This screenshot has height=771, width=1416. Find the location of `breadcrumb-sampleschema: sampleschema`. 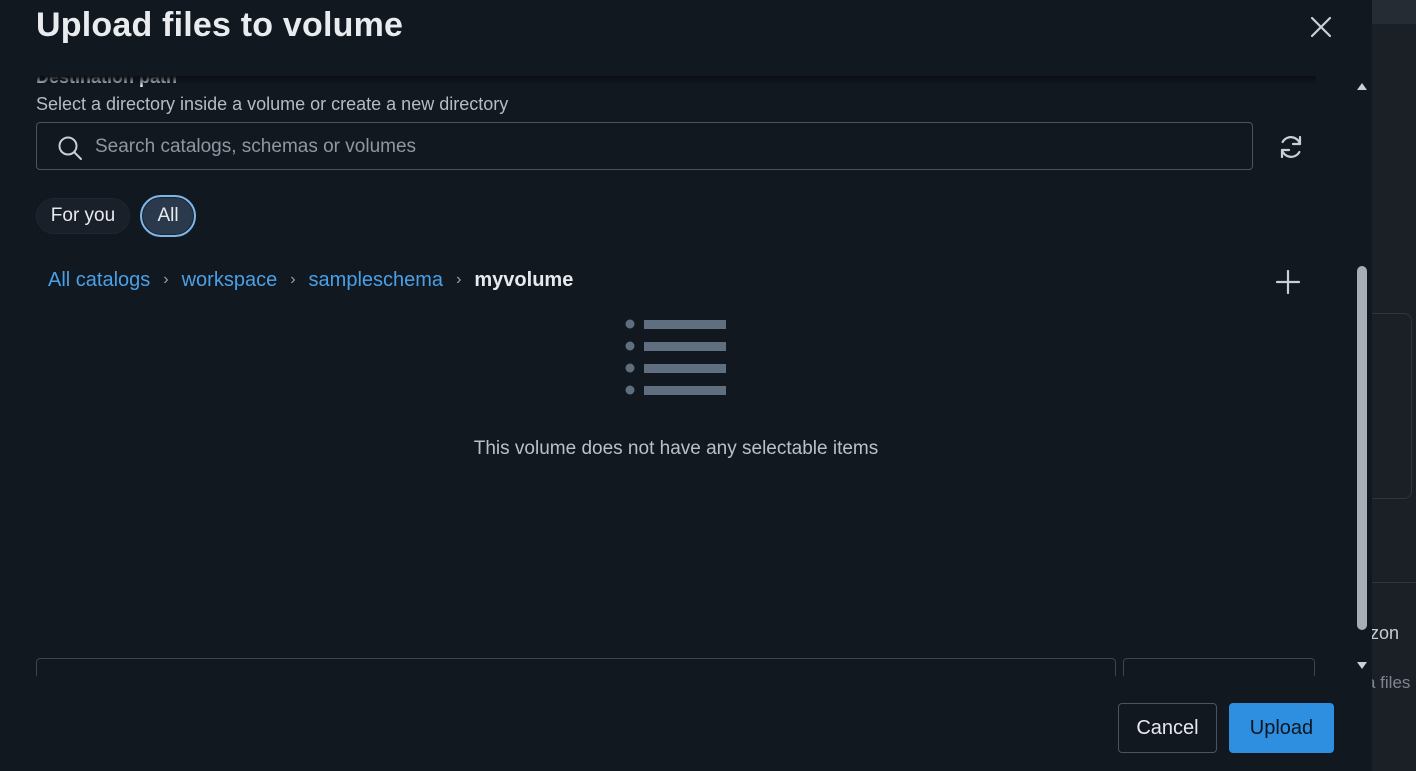

breadcrumb-sampleschema: sampleschema is located at coordinates (376, 280).